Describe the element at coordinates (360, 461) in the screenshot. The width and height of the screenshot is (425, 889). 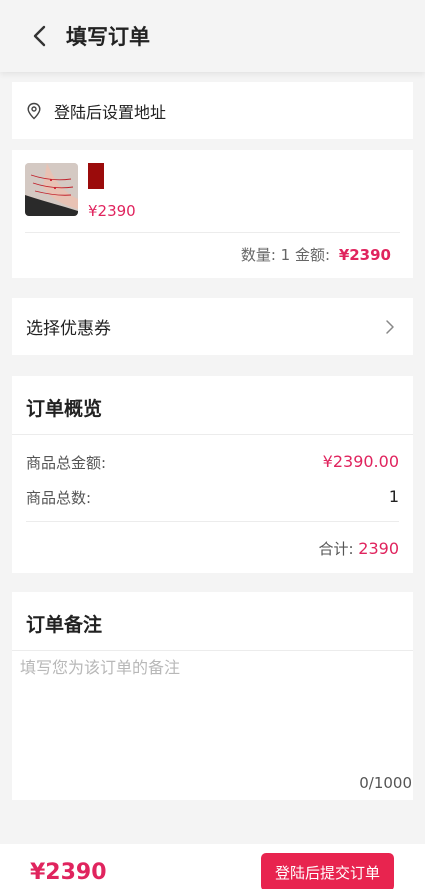
I see `goods-total-value: ¥2390.00` at that location.